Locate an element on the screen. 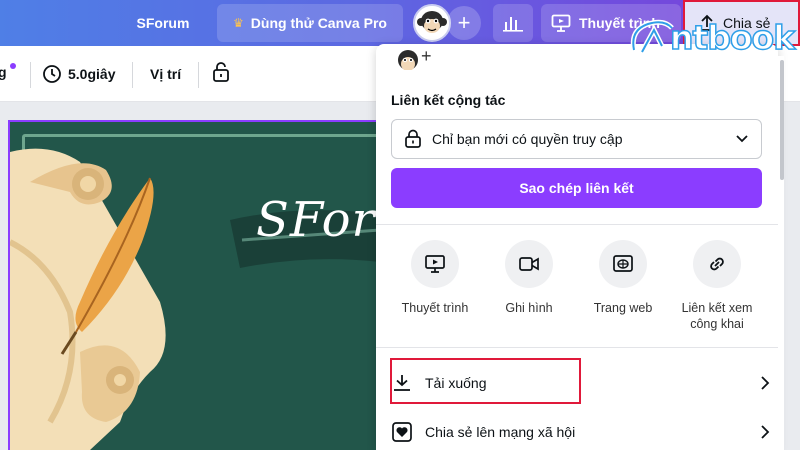 The height and width of the screenshot is (450, 800). try-canva-pro-label: Dùng thử Canva Pro is located at coordinates (318, 23).